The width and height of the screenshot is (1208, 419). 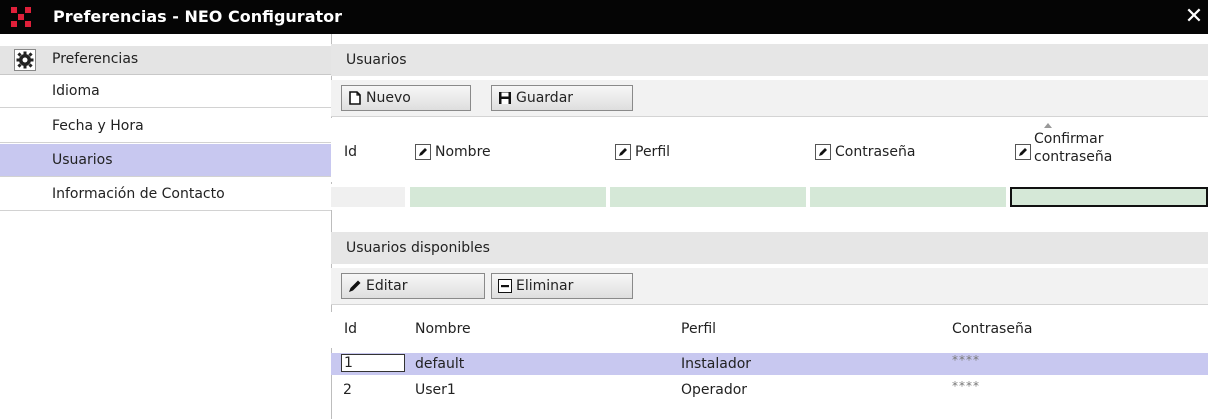 What do you see at coordinates (388, 98) in the screenshot?
I see `new-button-label: Nuevo` at bounding box center [388, 98].